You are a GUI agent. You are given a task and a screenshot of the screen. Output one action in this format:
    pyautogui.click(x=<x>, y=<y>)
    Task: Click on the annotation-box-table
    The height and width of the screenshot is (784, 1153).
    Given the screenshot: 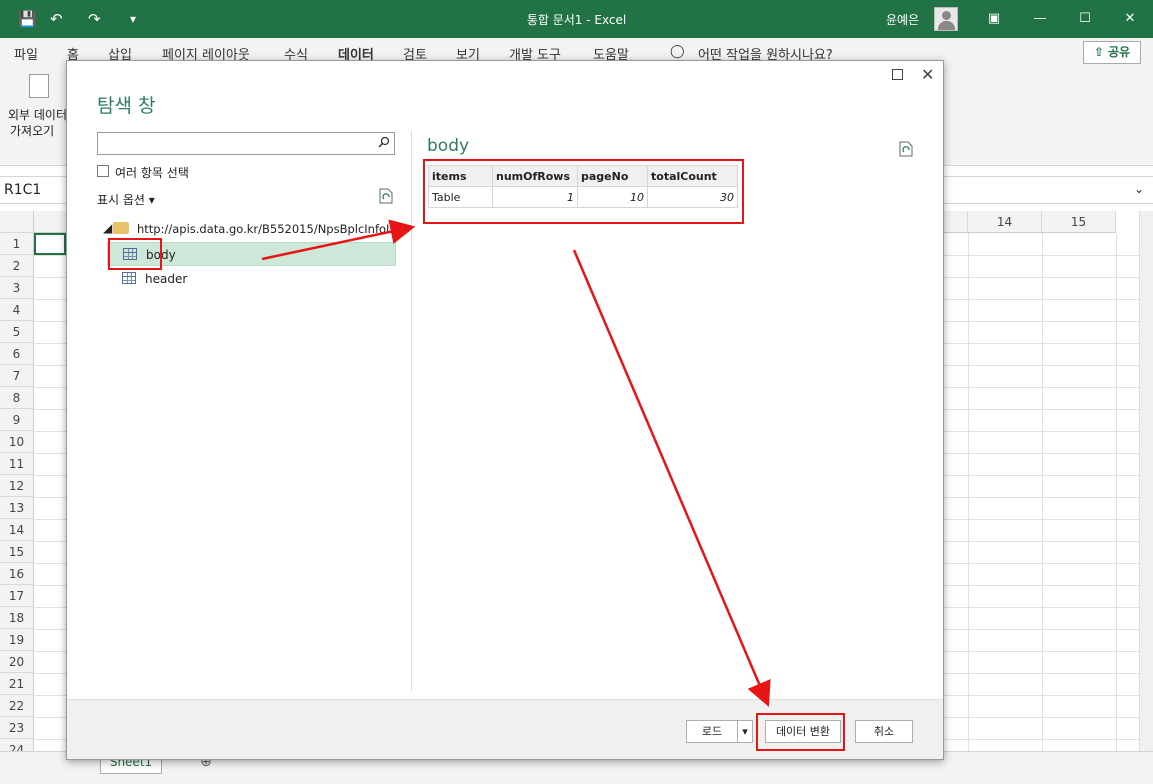 What is the action you would take?
    pyautogui.click(x=583, y=191)
    